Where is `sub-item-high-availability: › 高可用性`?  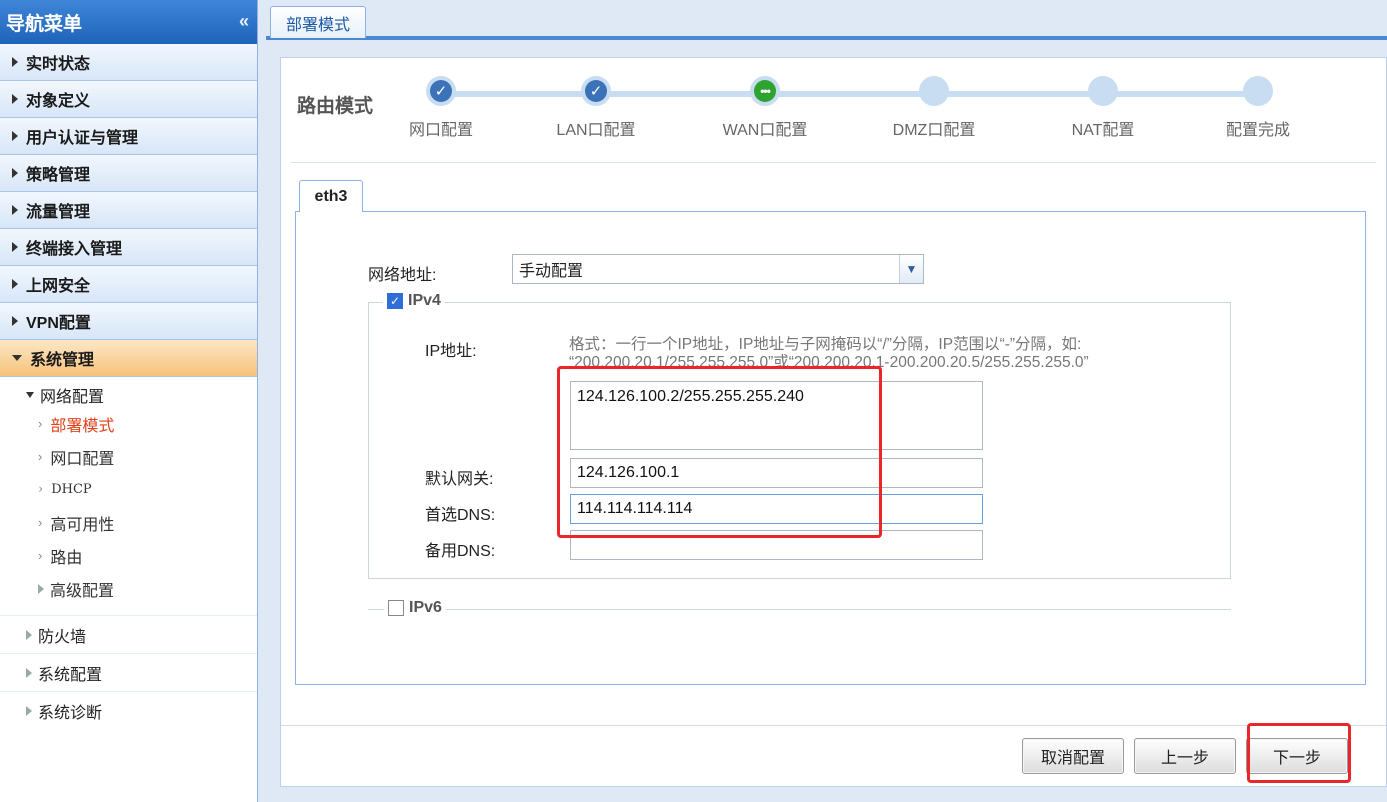 sub-item-high-availability: › 高可用性 is located at coordinates (128, 522).